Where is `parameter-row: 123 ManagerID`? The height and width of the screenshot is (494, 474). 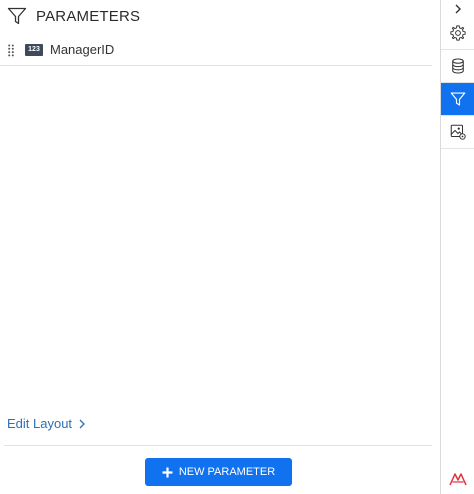
parameter-row: 123 ManagerID is located at coordinates (216, 52).